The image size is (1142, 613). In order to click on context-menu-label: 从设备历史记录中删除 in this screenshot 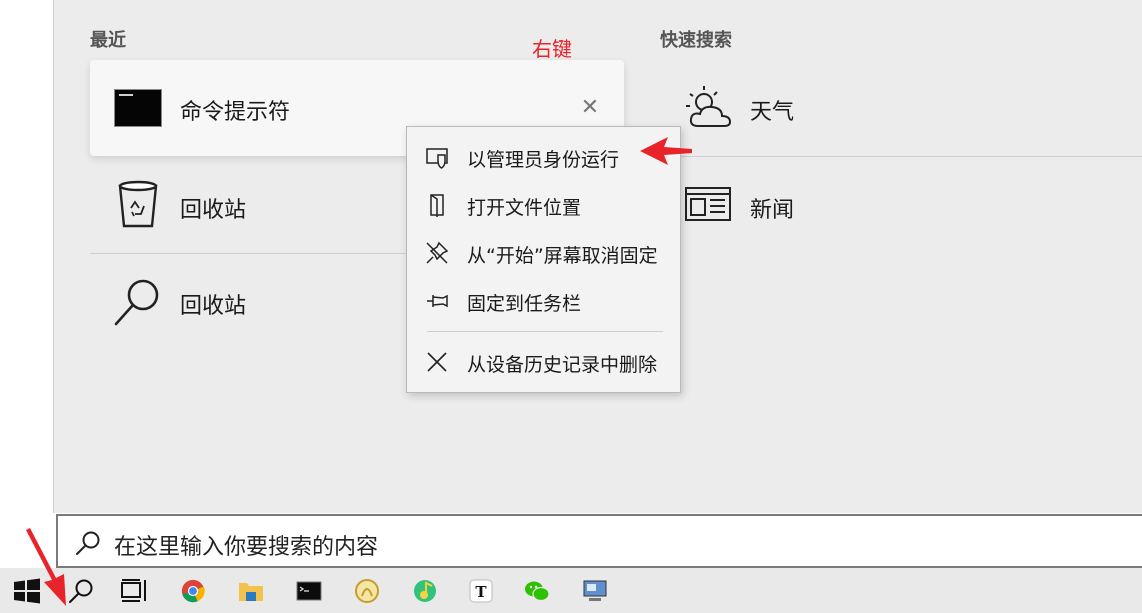, I will do `click(562, 365)`.